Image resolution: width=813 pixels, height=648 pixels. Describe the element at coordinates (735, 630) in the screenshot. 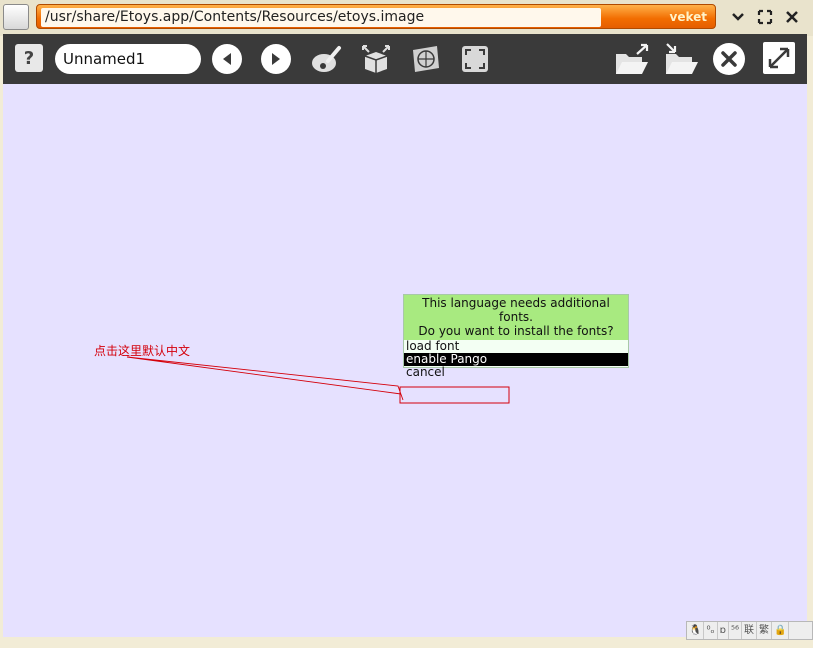

I see `tray-width-icon: ⁵⁶` at that location.